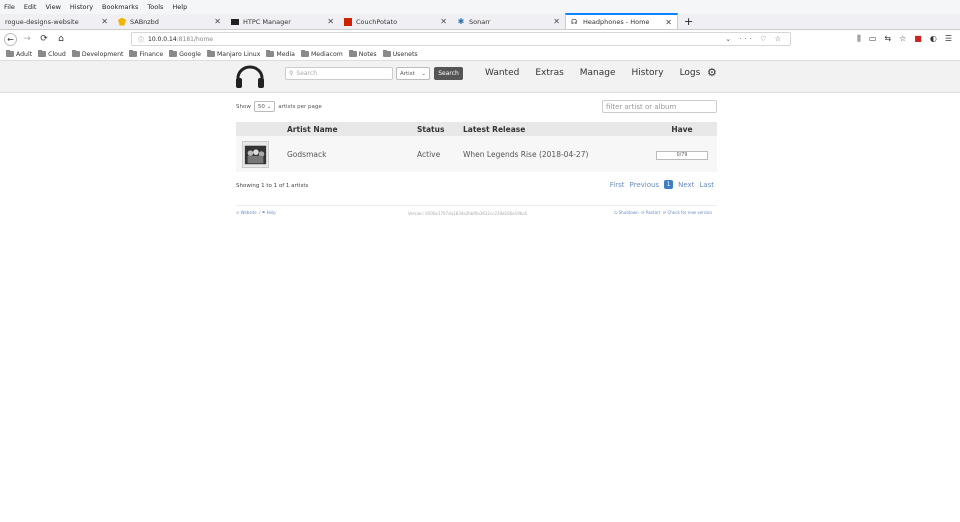 This screenshot has height=522, width=960. Describe the element at coordinates (339, 73) in the screenshot. I see `search-input: ⚲ Search` at that location.